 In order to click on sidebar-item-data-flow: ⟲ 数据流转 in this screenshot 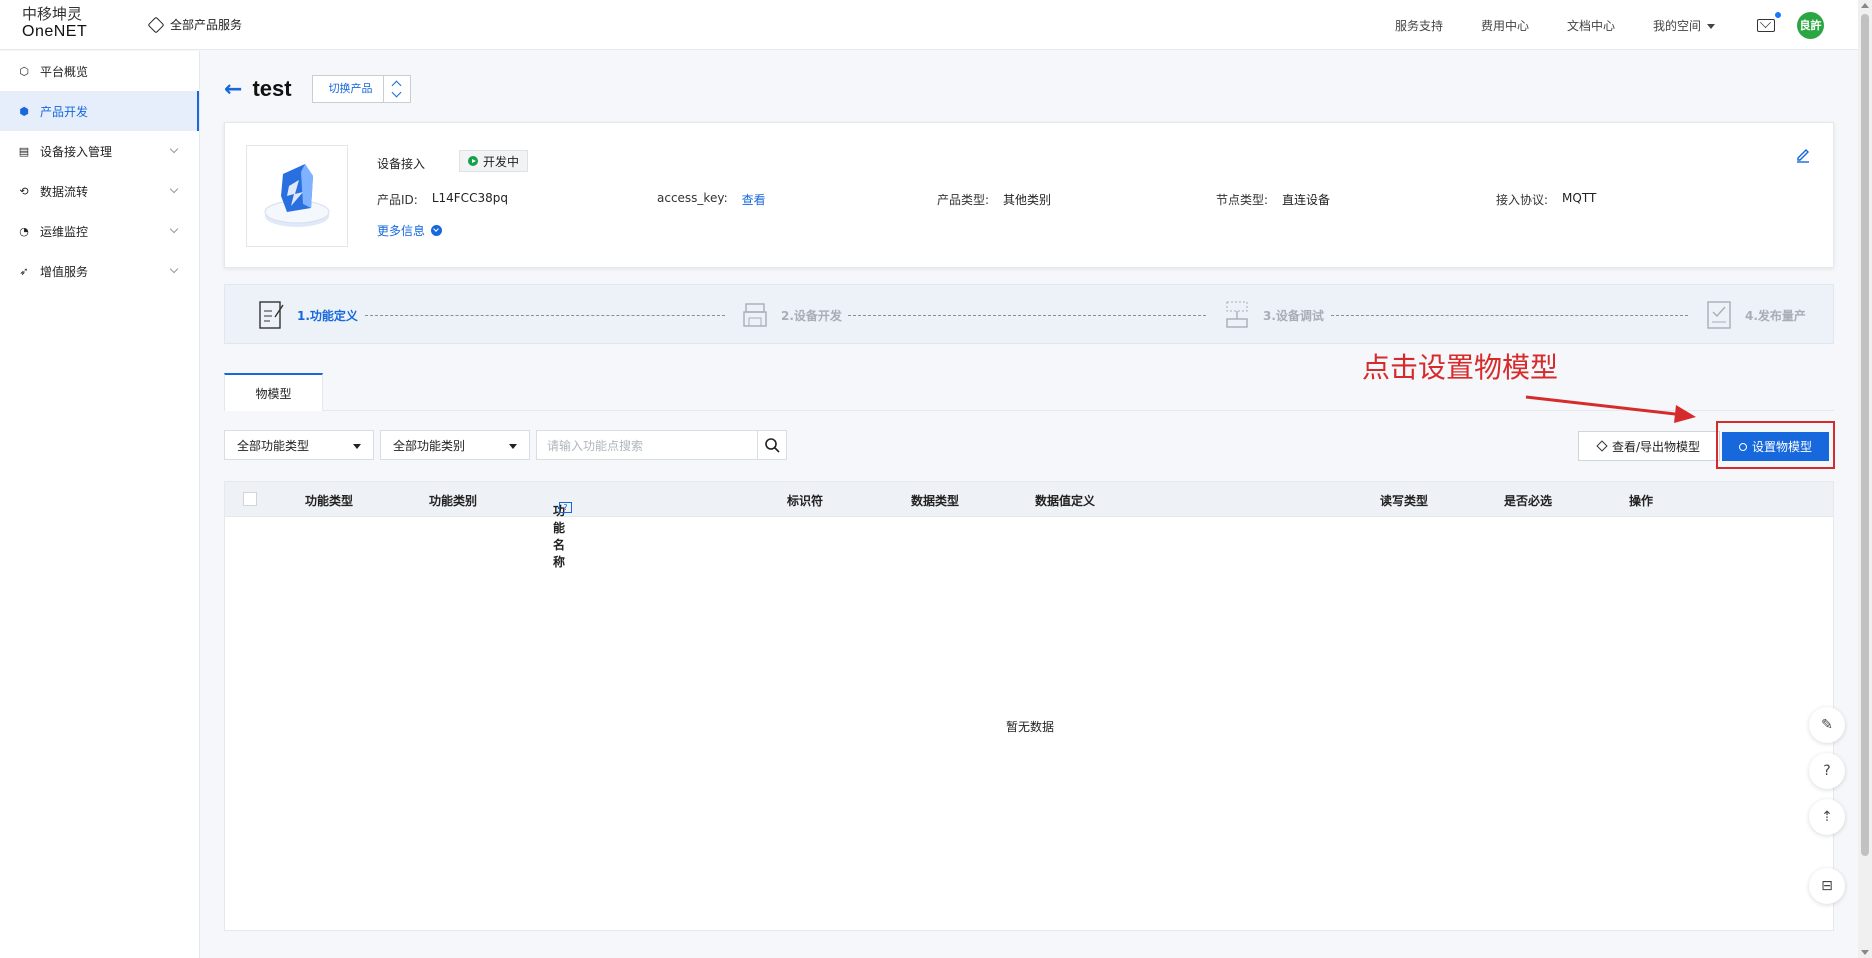, I will do `click(99, 191)`.